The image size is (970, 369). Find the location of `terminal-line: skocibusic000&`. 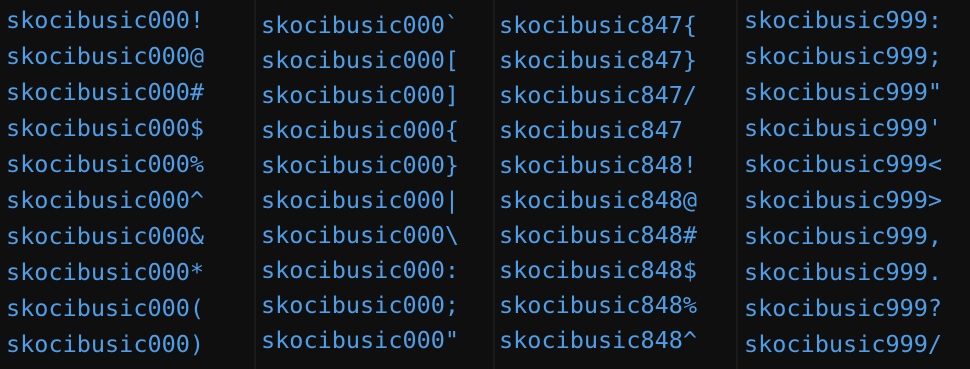

terminal-line: skocibusic000& is located at coordinates (105, 236).